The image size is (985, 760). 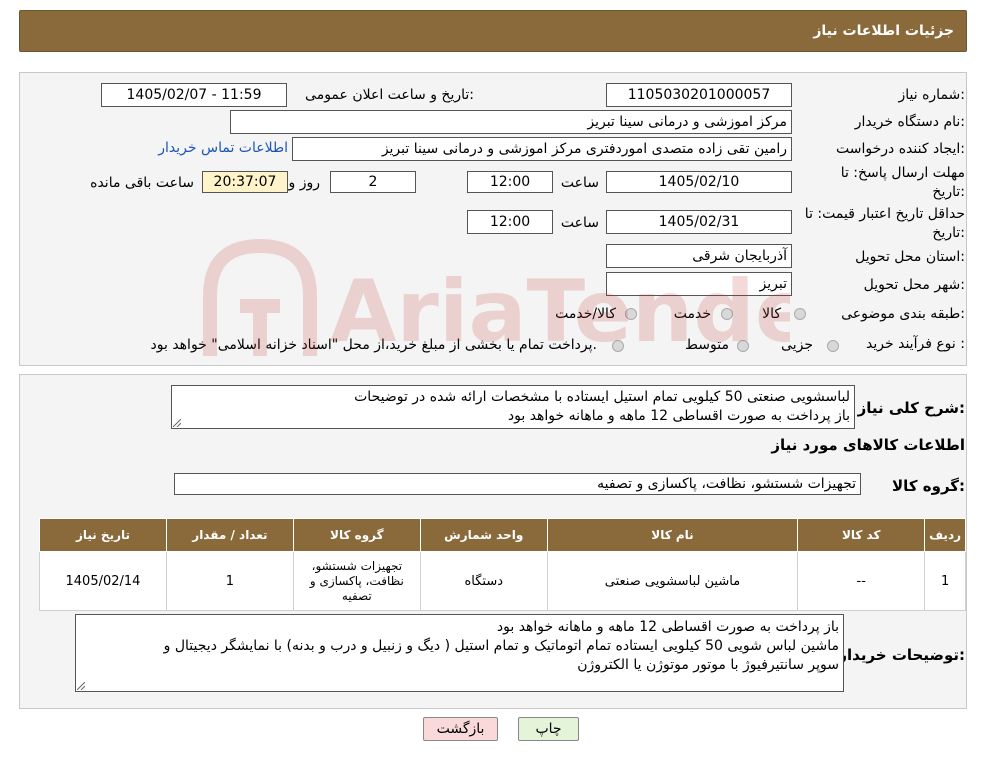 I want to click on col-name: نام کالا, so click(x=672, y=535).